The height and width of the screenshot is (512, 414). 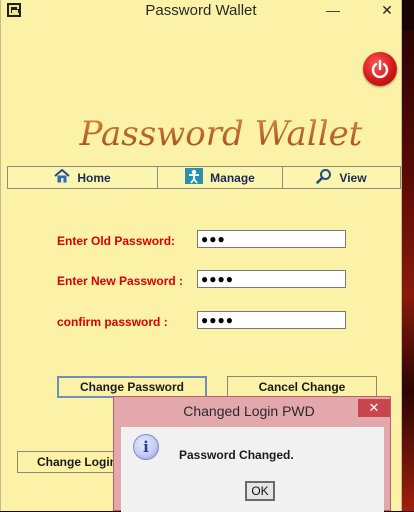 I want to click on change-password-button: Change Password, so click(x=132, y=387).